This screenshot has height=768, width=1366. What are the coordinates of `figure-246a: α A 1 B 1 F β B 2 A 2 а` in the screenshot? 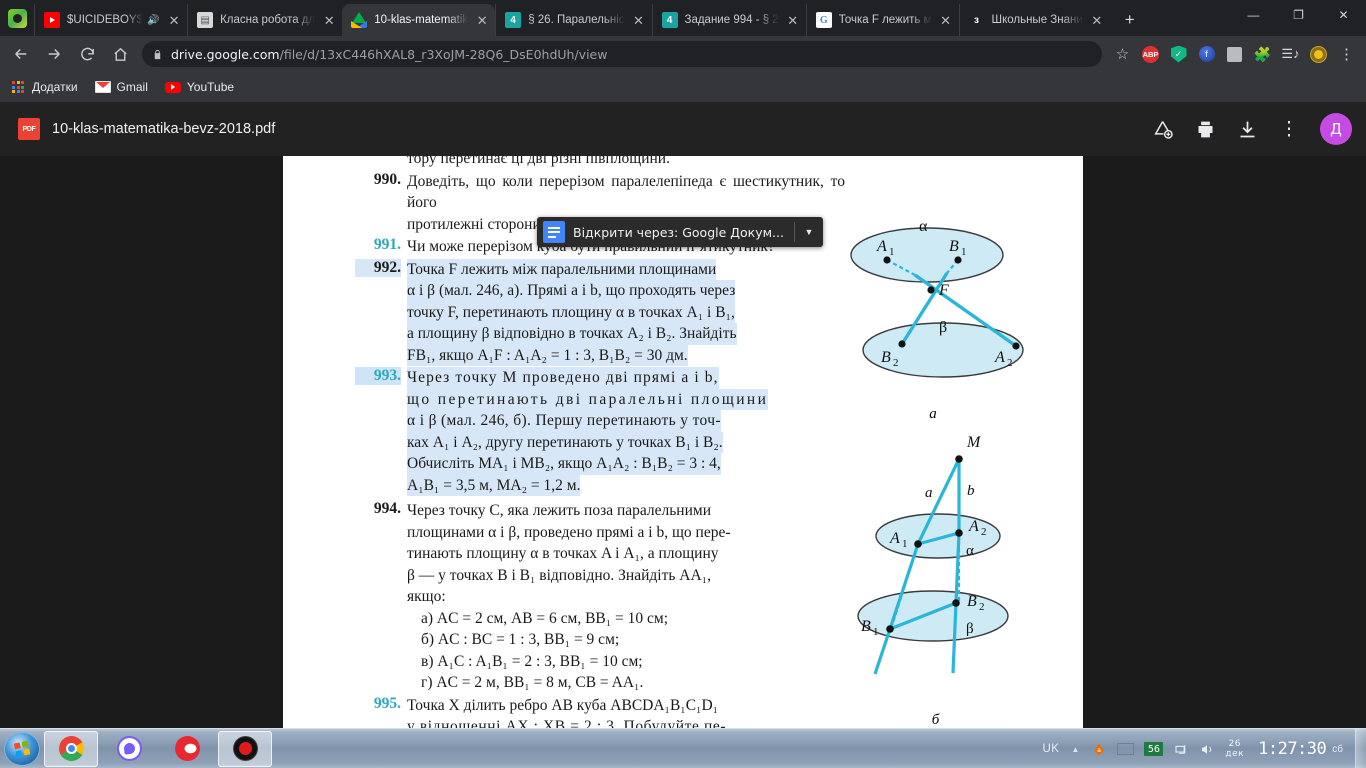 It's located at (958, 315).